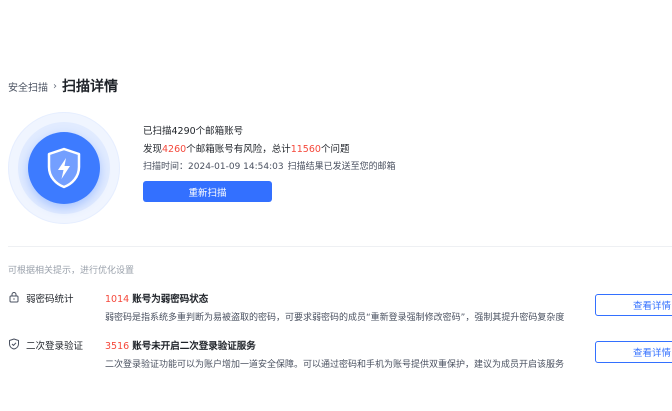  I want to click on page-title: 扫描详情, so click(90, 87).